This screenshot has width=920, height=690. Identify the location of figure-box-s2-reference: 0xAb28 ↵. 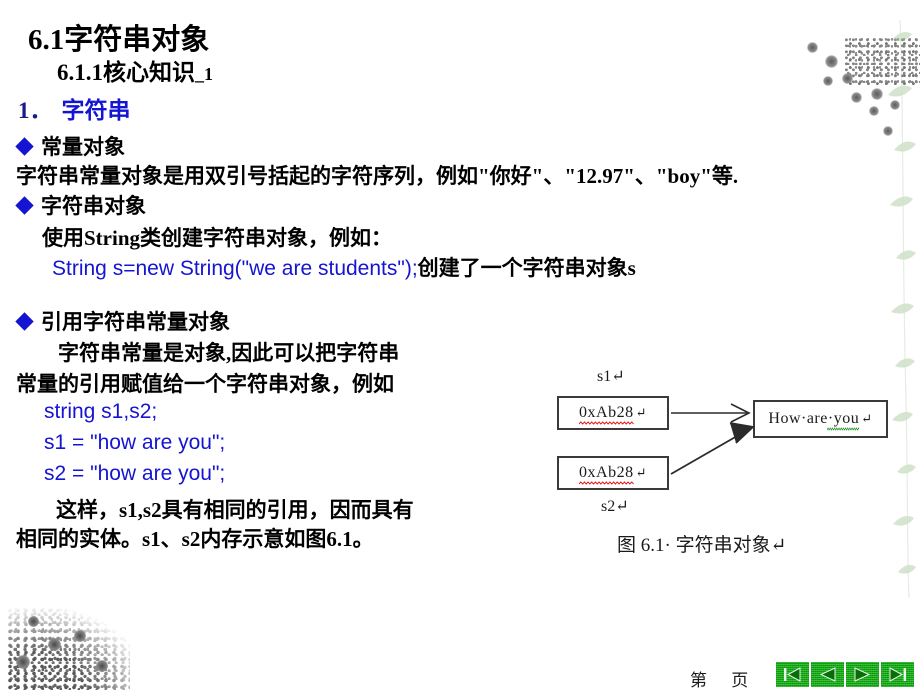
(613, 473).